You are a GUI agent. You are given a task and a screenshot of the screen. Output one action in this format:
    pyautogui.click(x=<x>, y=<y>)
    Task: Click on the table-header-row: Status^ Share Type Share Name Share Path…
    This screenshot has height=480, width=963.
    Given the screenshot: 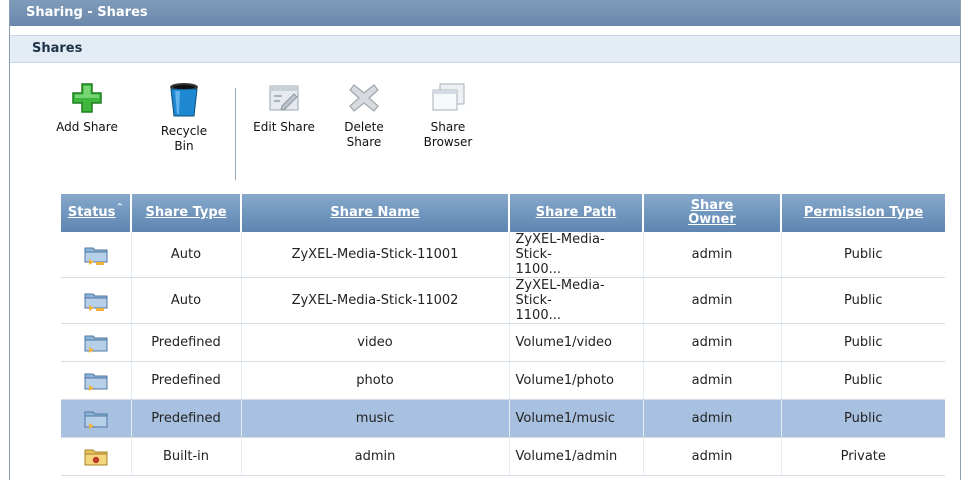 What is the action you would take?
    pyautogui.click(x=503, y=213)
    